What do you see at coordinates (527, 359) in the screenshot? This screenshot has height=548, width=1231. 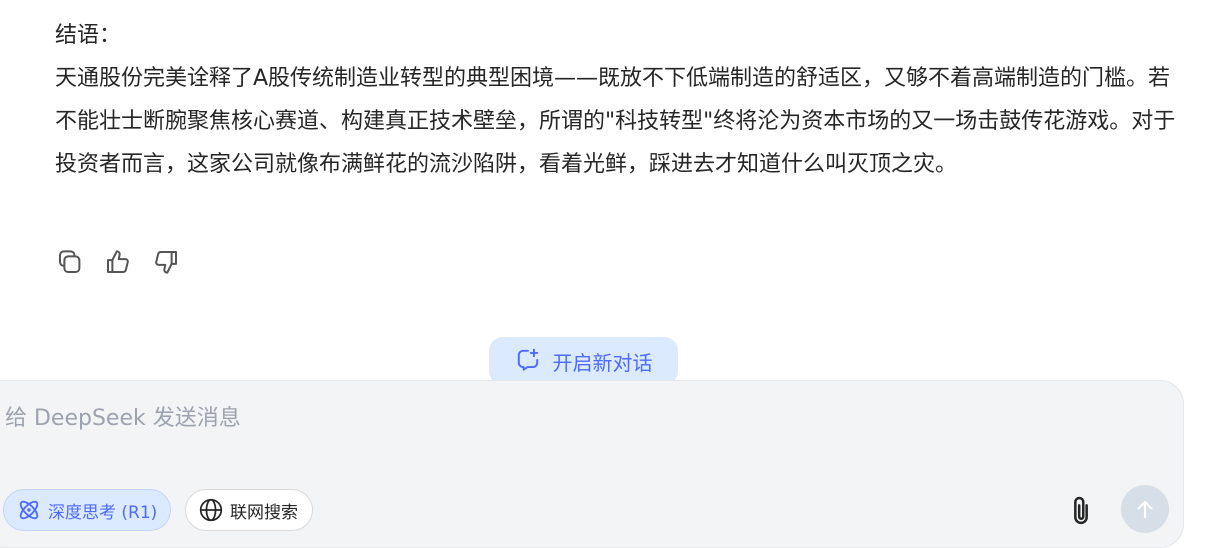 I see `new-chat-icon` at bounding box center [527, 359].